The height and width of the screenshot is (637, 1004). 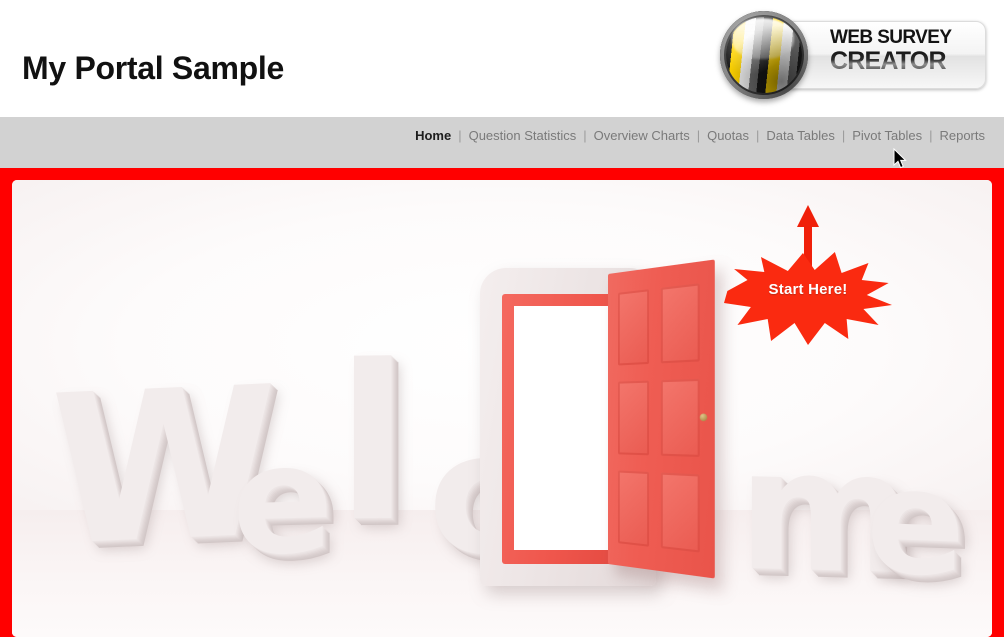 What do you see at coordinates (703, 417) in the screenshot?
I see `door-knob-icon` at bounding box center [703, 417].